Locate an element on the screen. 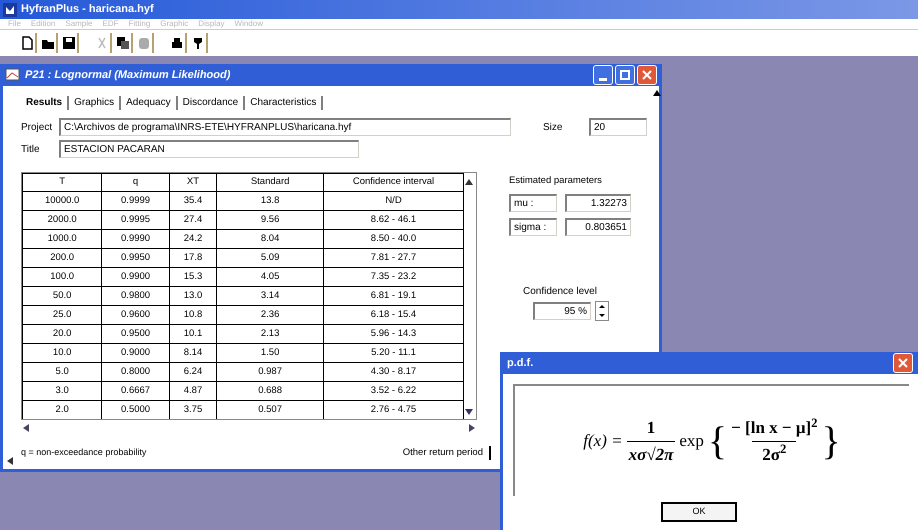  table-cell: 6.24 is located at coordinates (193, 372).